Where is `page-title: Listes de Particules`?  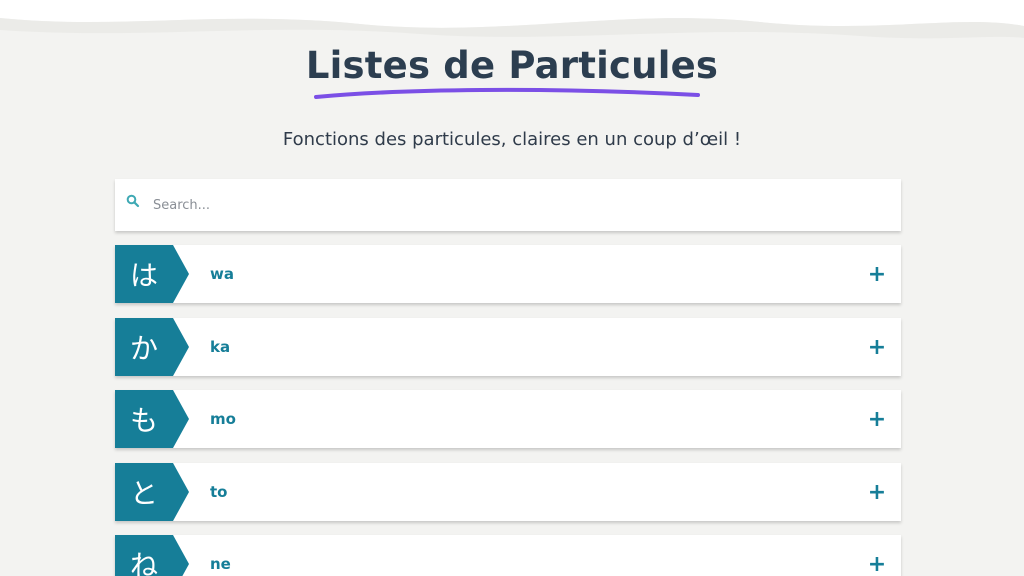
page-title: Listes de Particules is located at coordinates (512, 65).